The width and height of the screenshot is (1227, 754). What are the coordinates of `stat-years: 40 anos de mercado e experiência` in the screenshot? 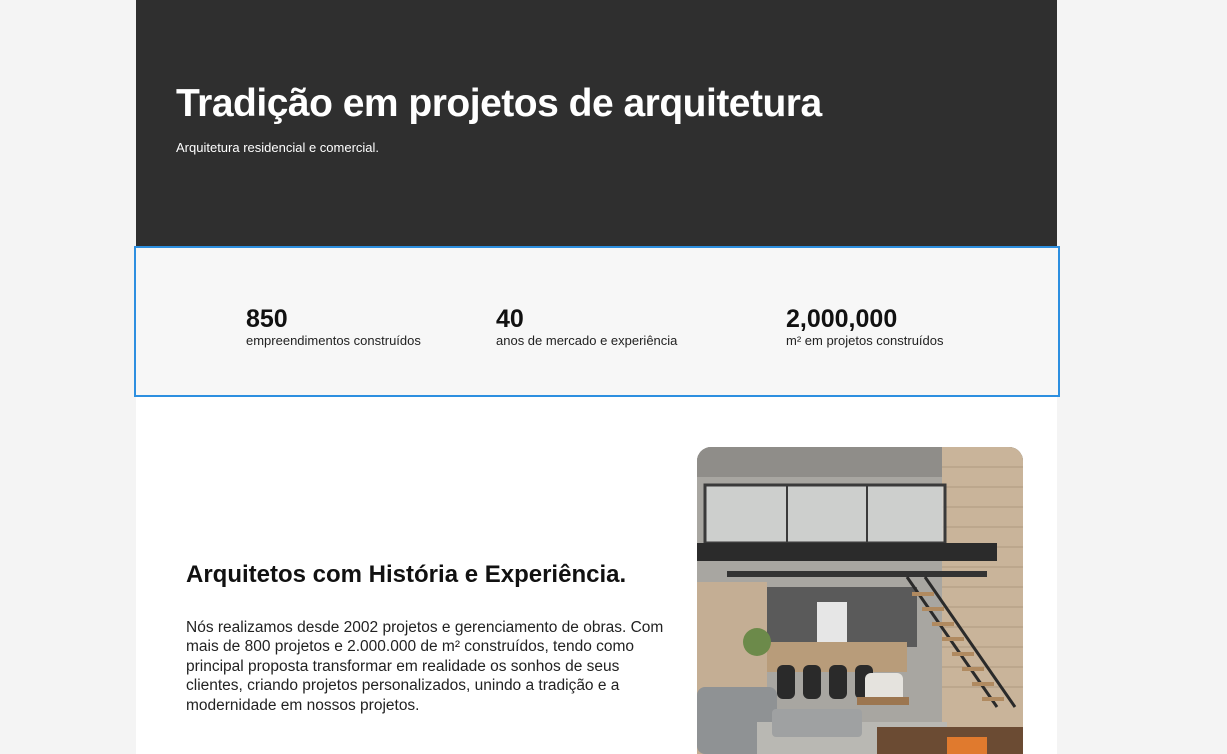 It's located at (586, 327).